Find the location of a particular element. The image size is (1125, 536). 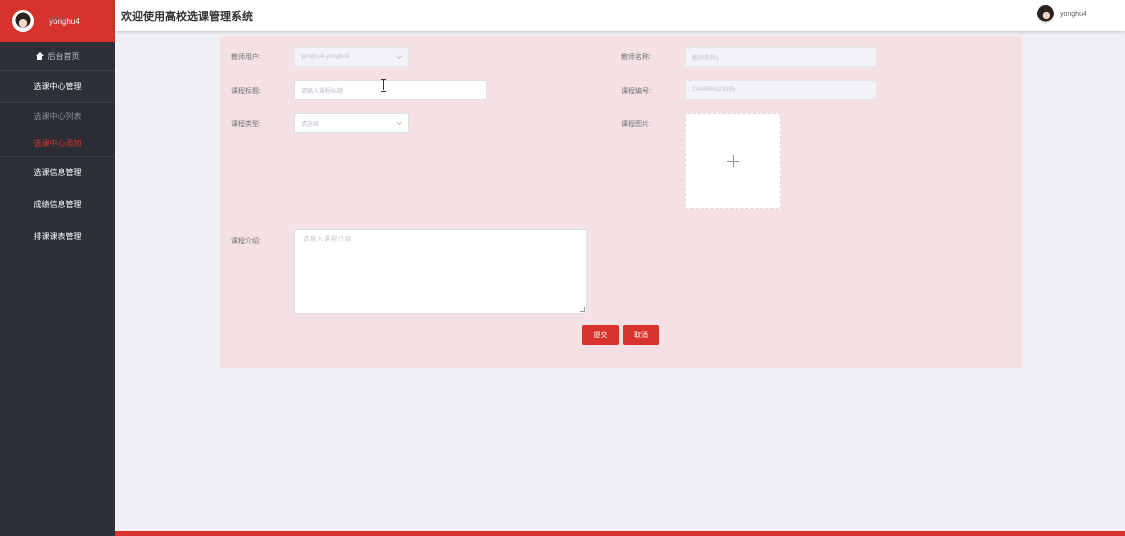

teacher-name-placeholder: 教师名称1 is located at coordinates (706, 58).